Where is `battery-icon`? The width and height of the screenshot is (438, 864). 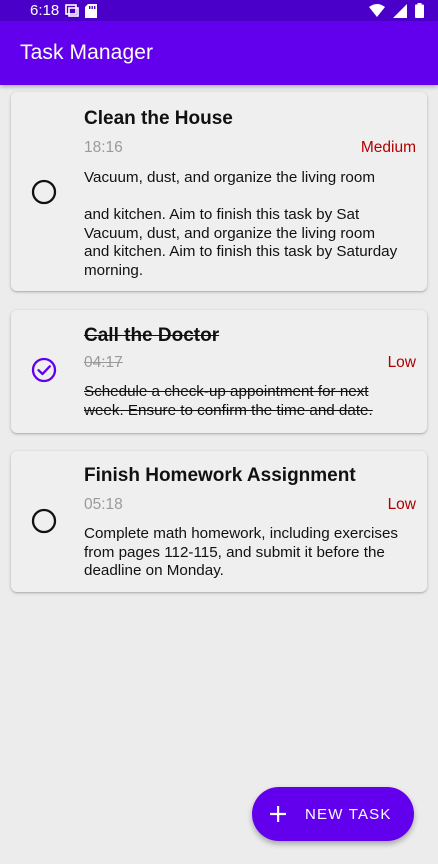
battery-icon is located at coordinates (419, 10).